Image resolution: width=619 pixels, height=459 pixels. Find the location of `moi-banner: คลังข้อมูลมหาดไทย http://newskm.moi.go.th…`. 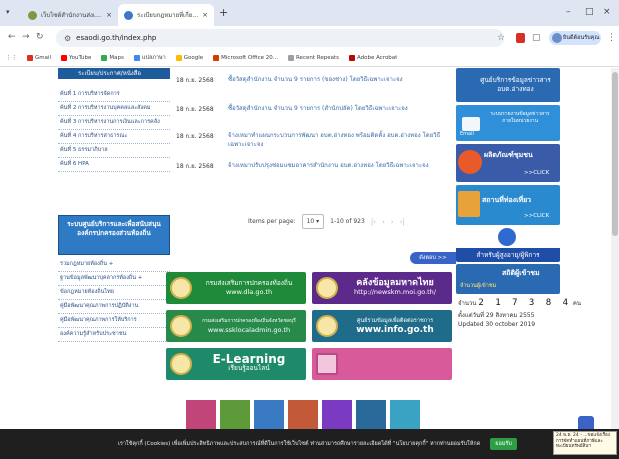

moi-banner: คลังข้อมูลมหาดไทย http://newskm.moi.go.th… is located at coordinates (382, 288).